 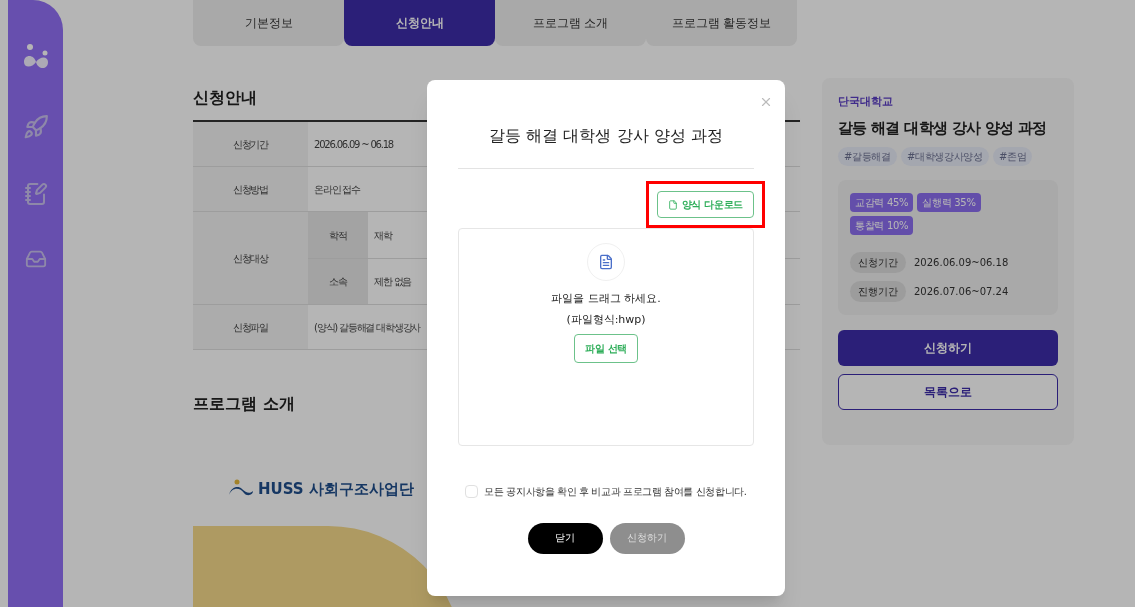 What do you see at coordinates (338, 235) in the screenshot?
I see `table-subheader-cell: 학적` at bounding box center [338, 235].